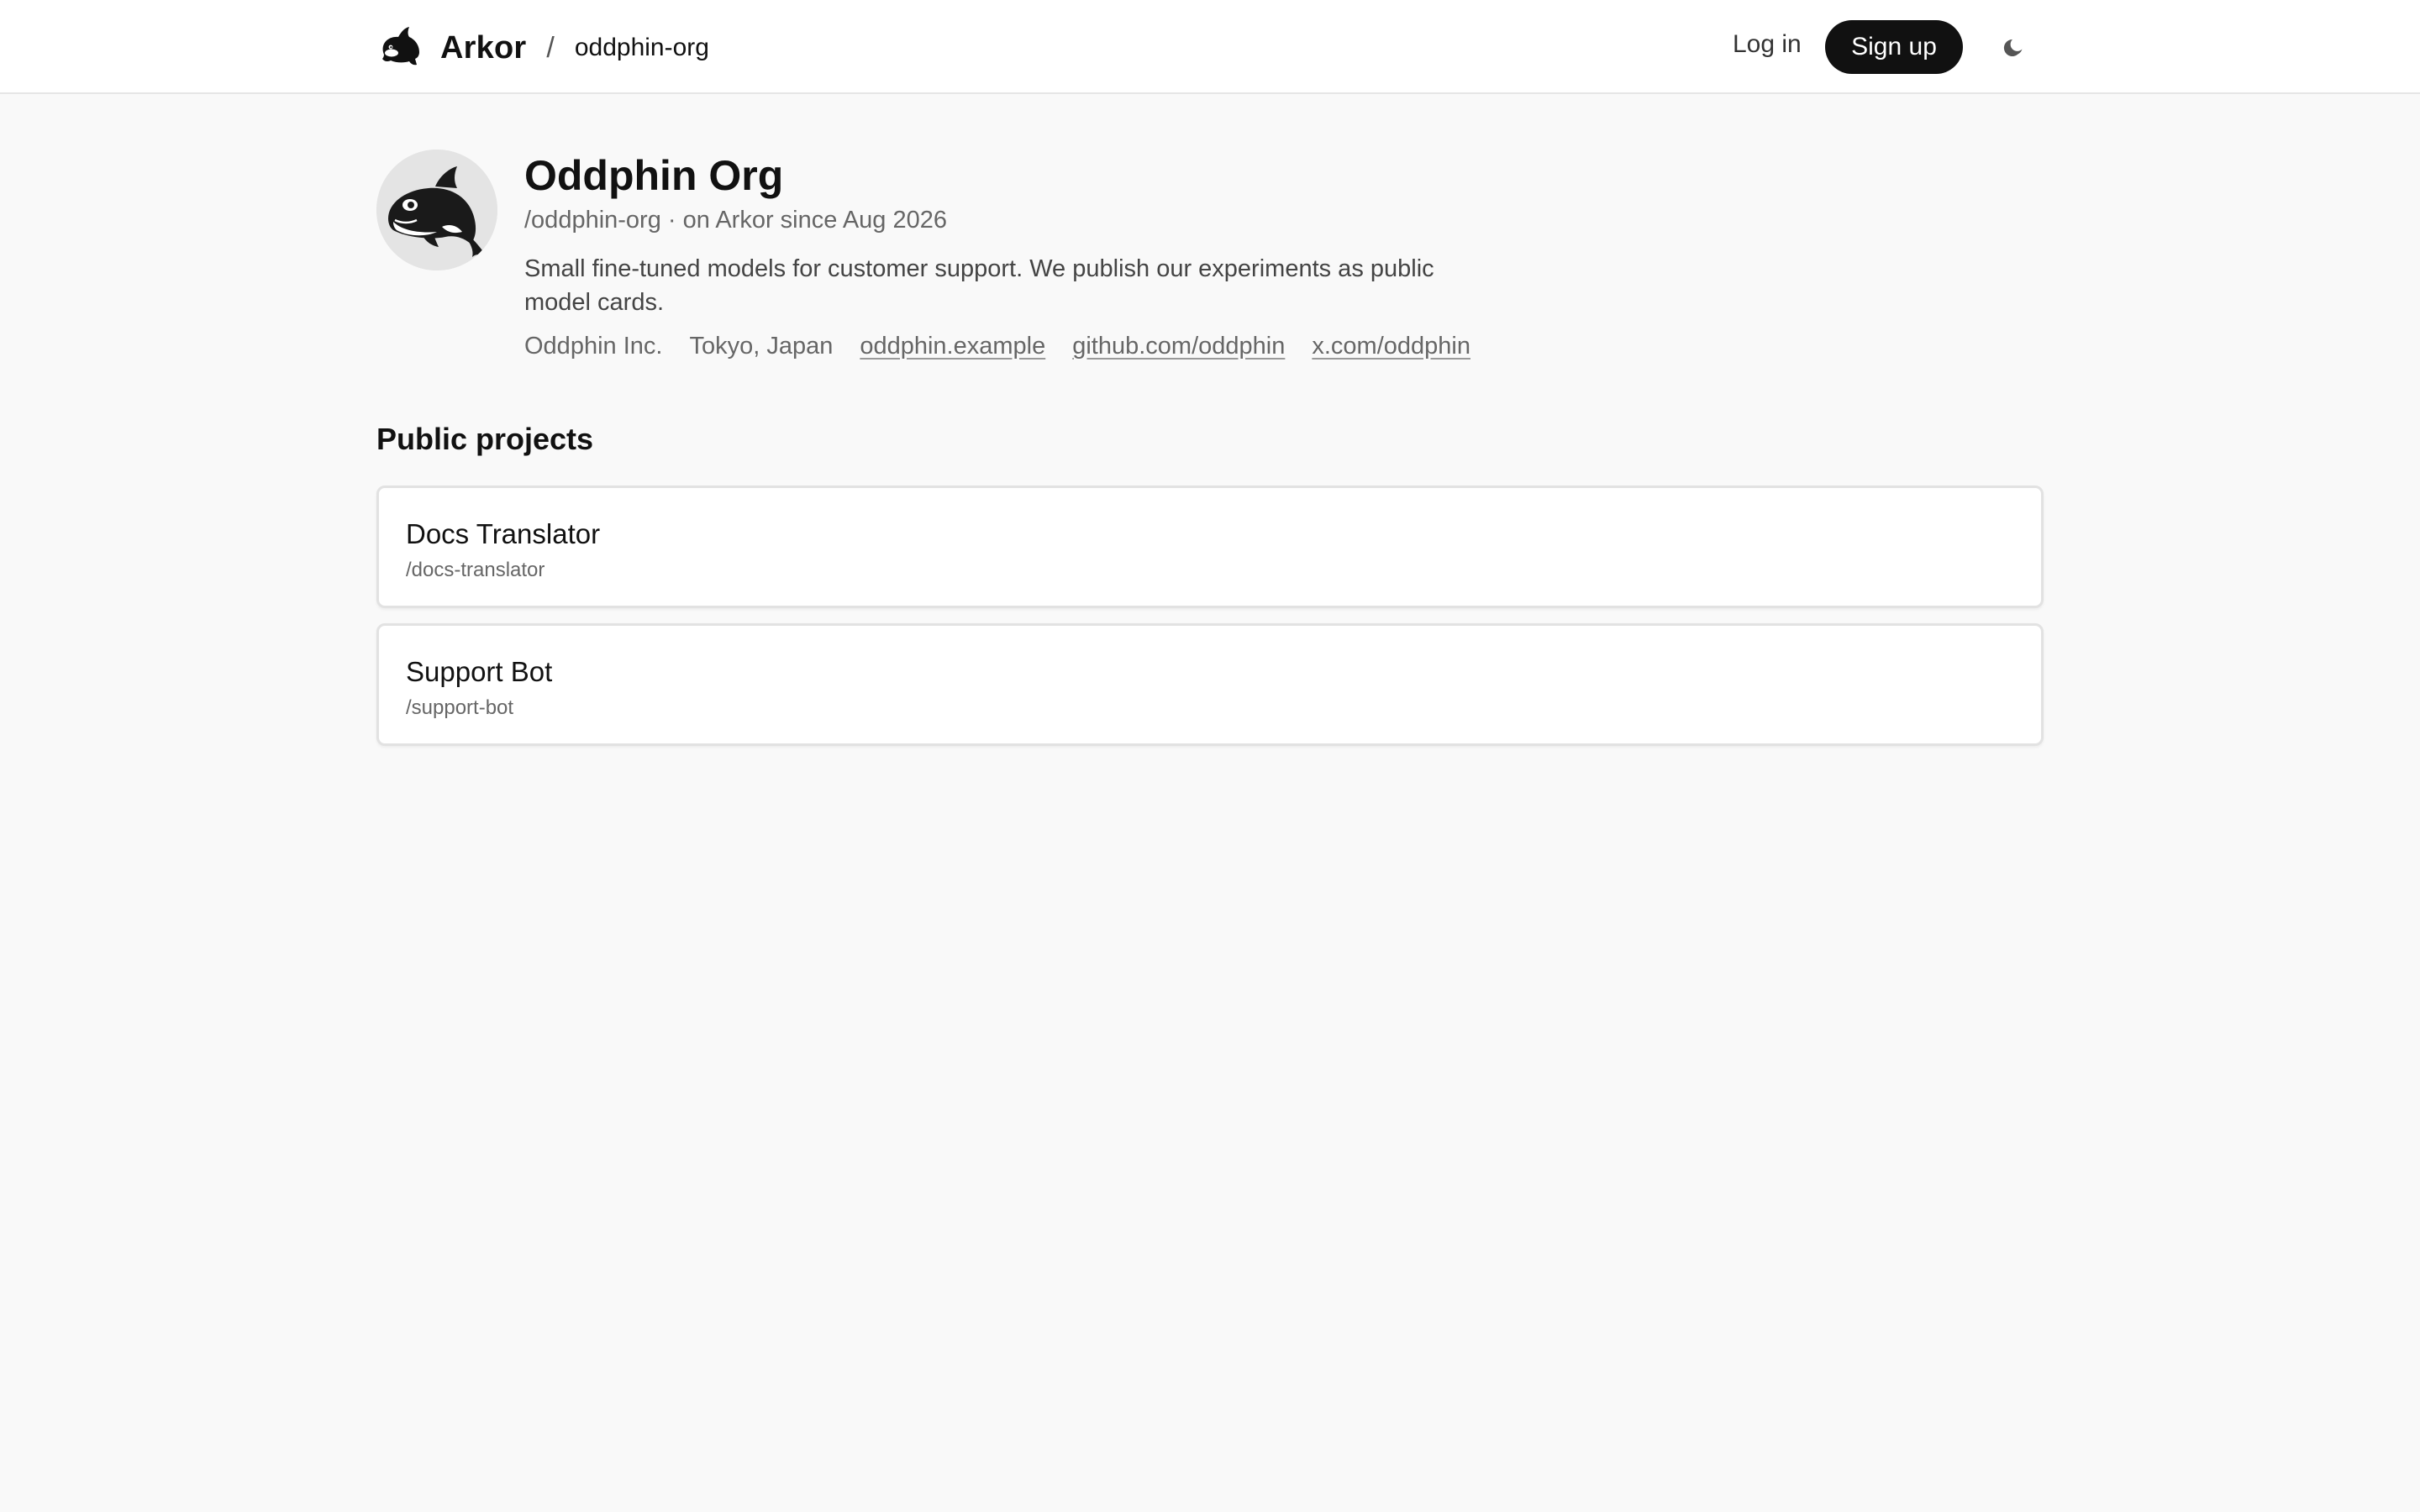  Describe the element at coordinates (460, 707) in the screenshot. I see `project-slug: /support-bot` at that location.